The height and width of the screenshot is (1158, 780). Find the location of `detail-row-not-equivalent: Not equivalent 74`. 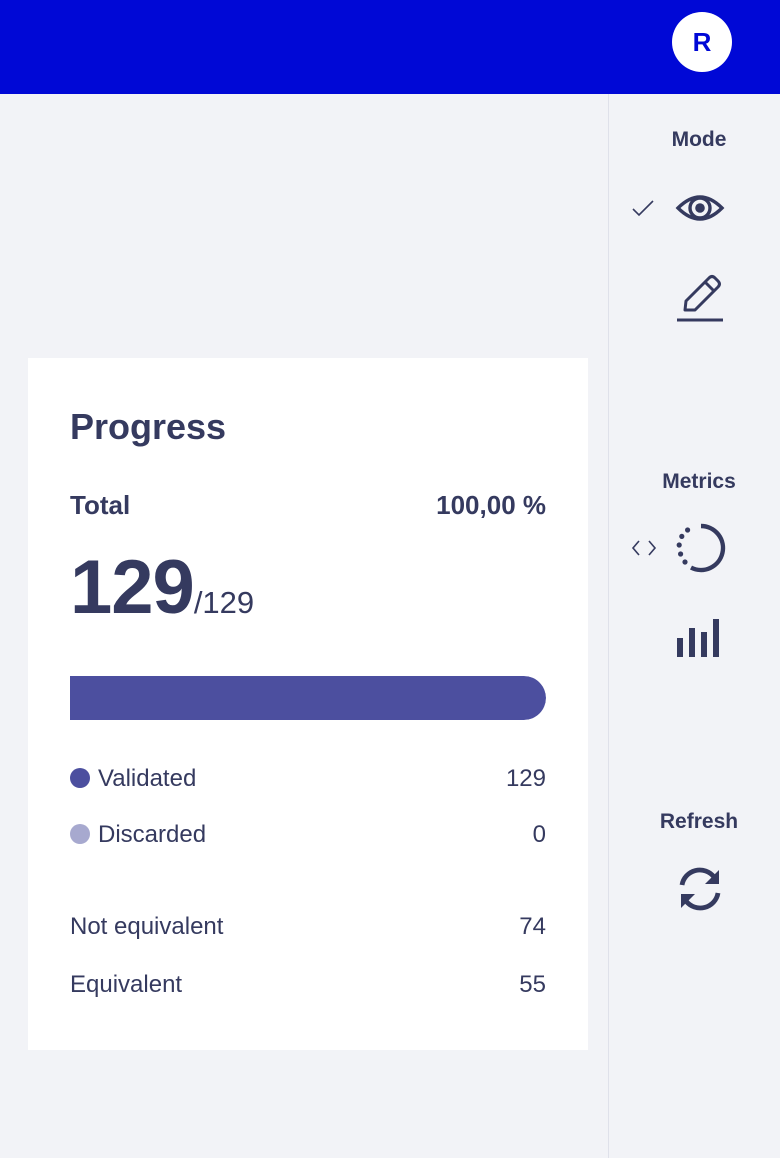

detail-row-not-equivalent: Not equivalent 74 is located at coordinates (308, 927).